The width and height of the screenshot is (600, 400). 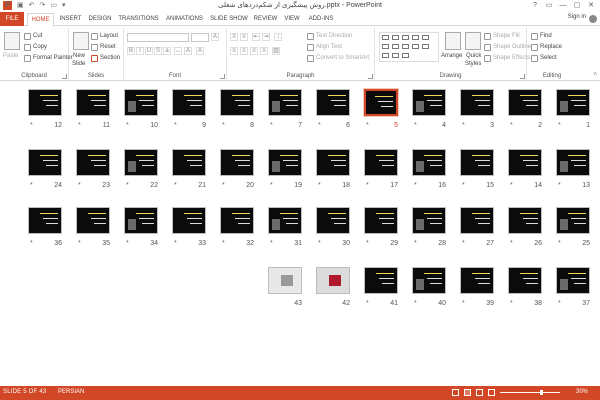 What do you see at coordinates (415, 37) in the screenshot?
I see `arrow-shape-icon` at bounding box center [415, 37].